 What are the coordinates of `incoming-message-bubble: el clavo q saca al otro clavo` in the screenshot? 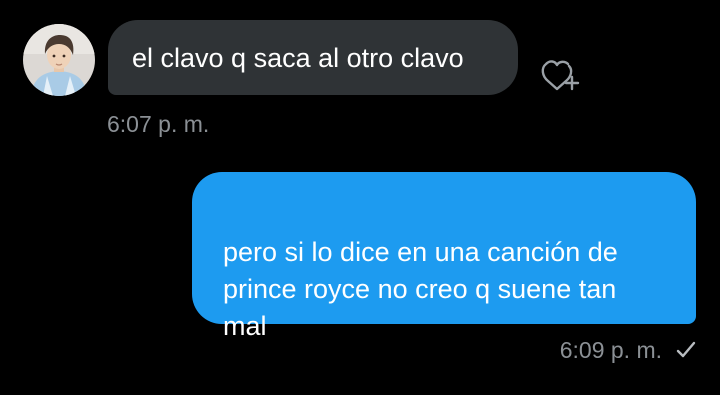 It's located at (313, 57).